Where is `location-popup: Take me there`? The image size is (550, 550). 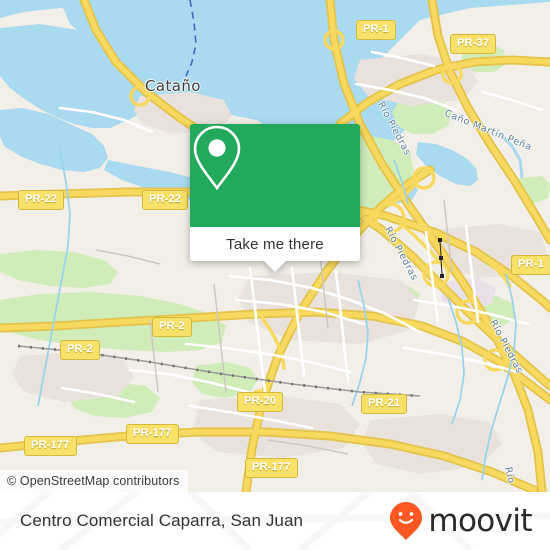 location-popup: Take me there is located at coordinates (275, 198).